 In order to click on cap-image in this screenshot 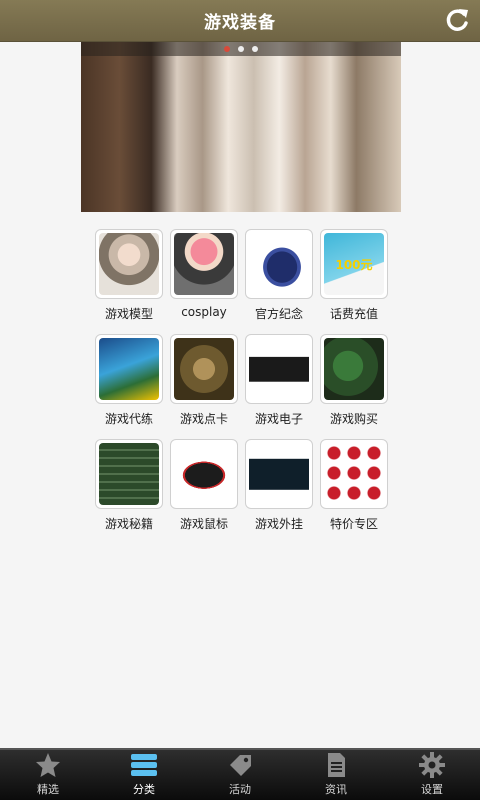, I will do `click(279, 264)`.